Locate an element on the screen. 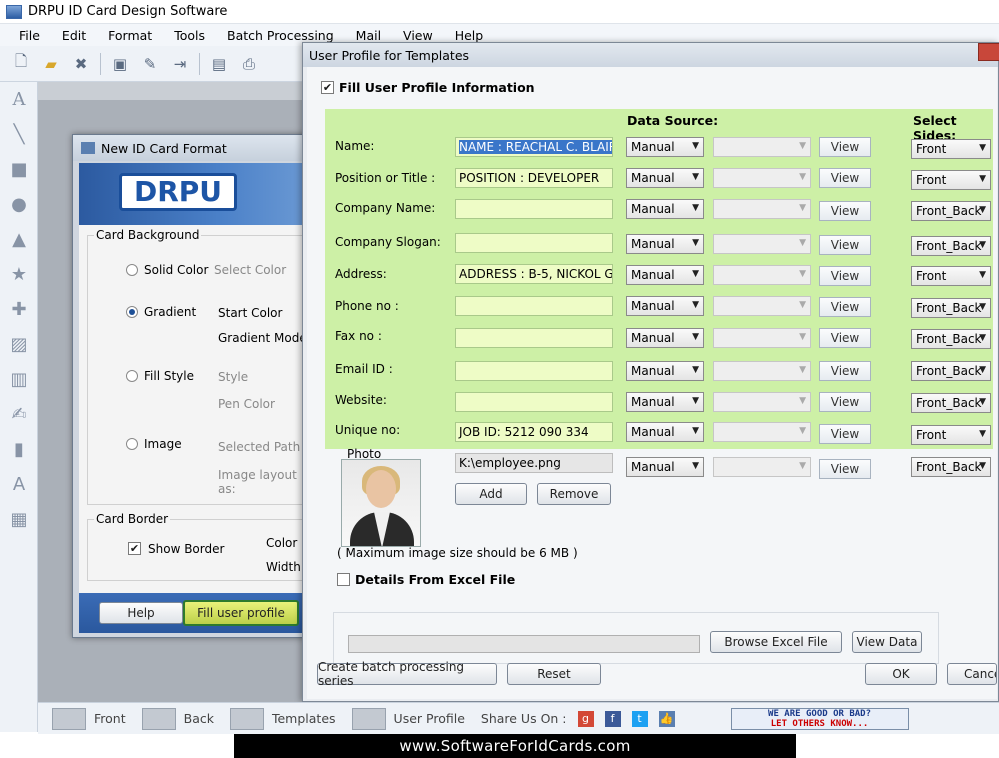  batch-series-button: Create batch processing series is located at coordinates (407, 674).